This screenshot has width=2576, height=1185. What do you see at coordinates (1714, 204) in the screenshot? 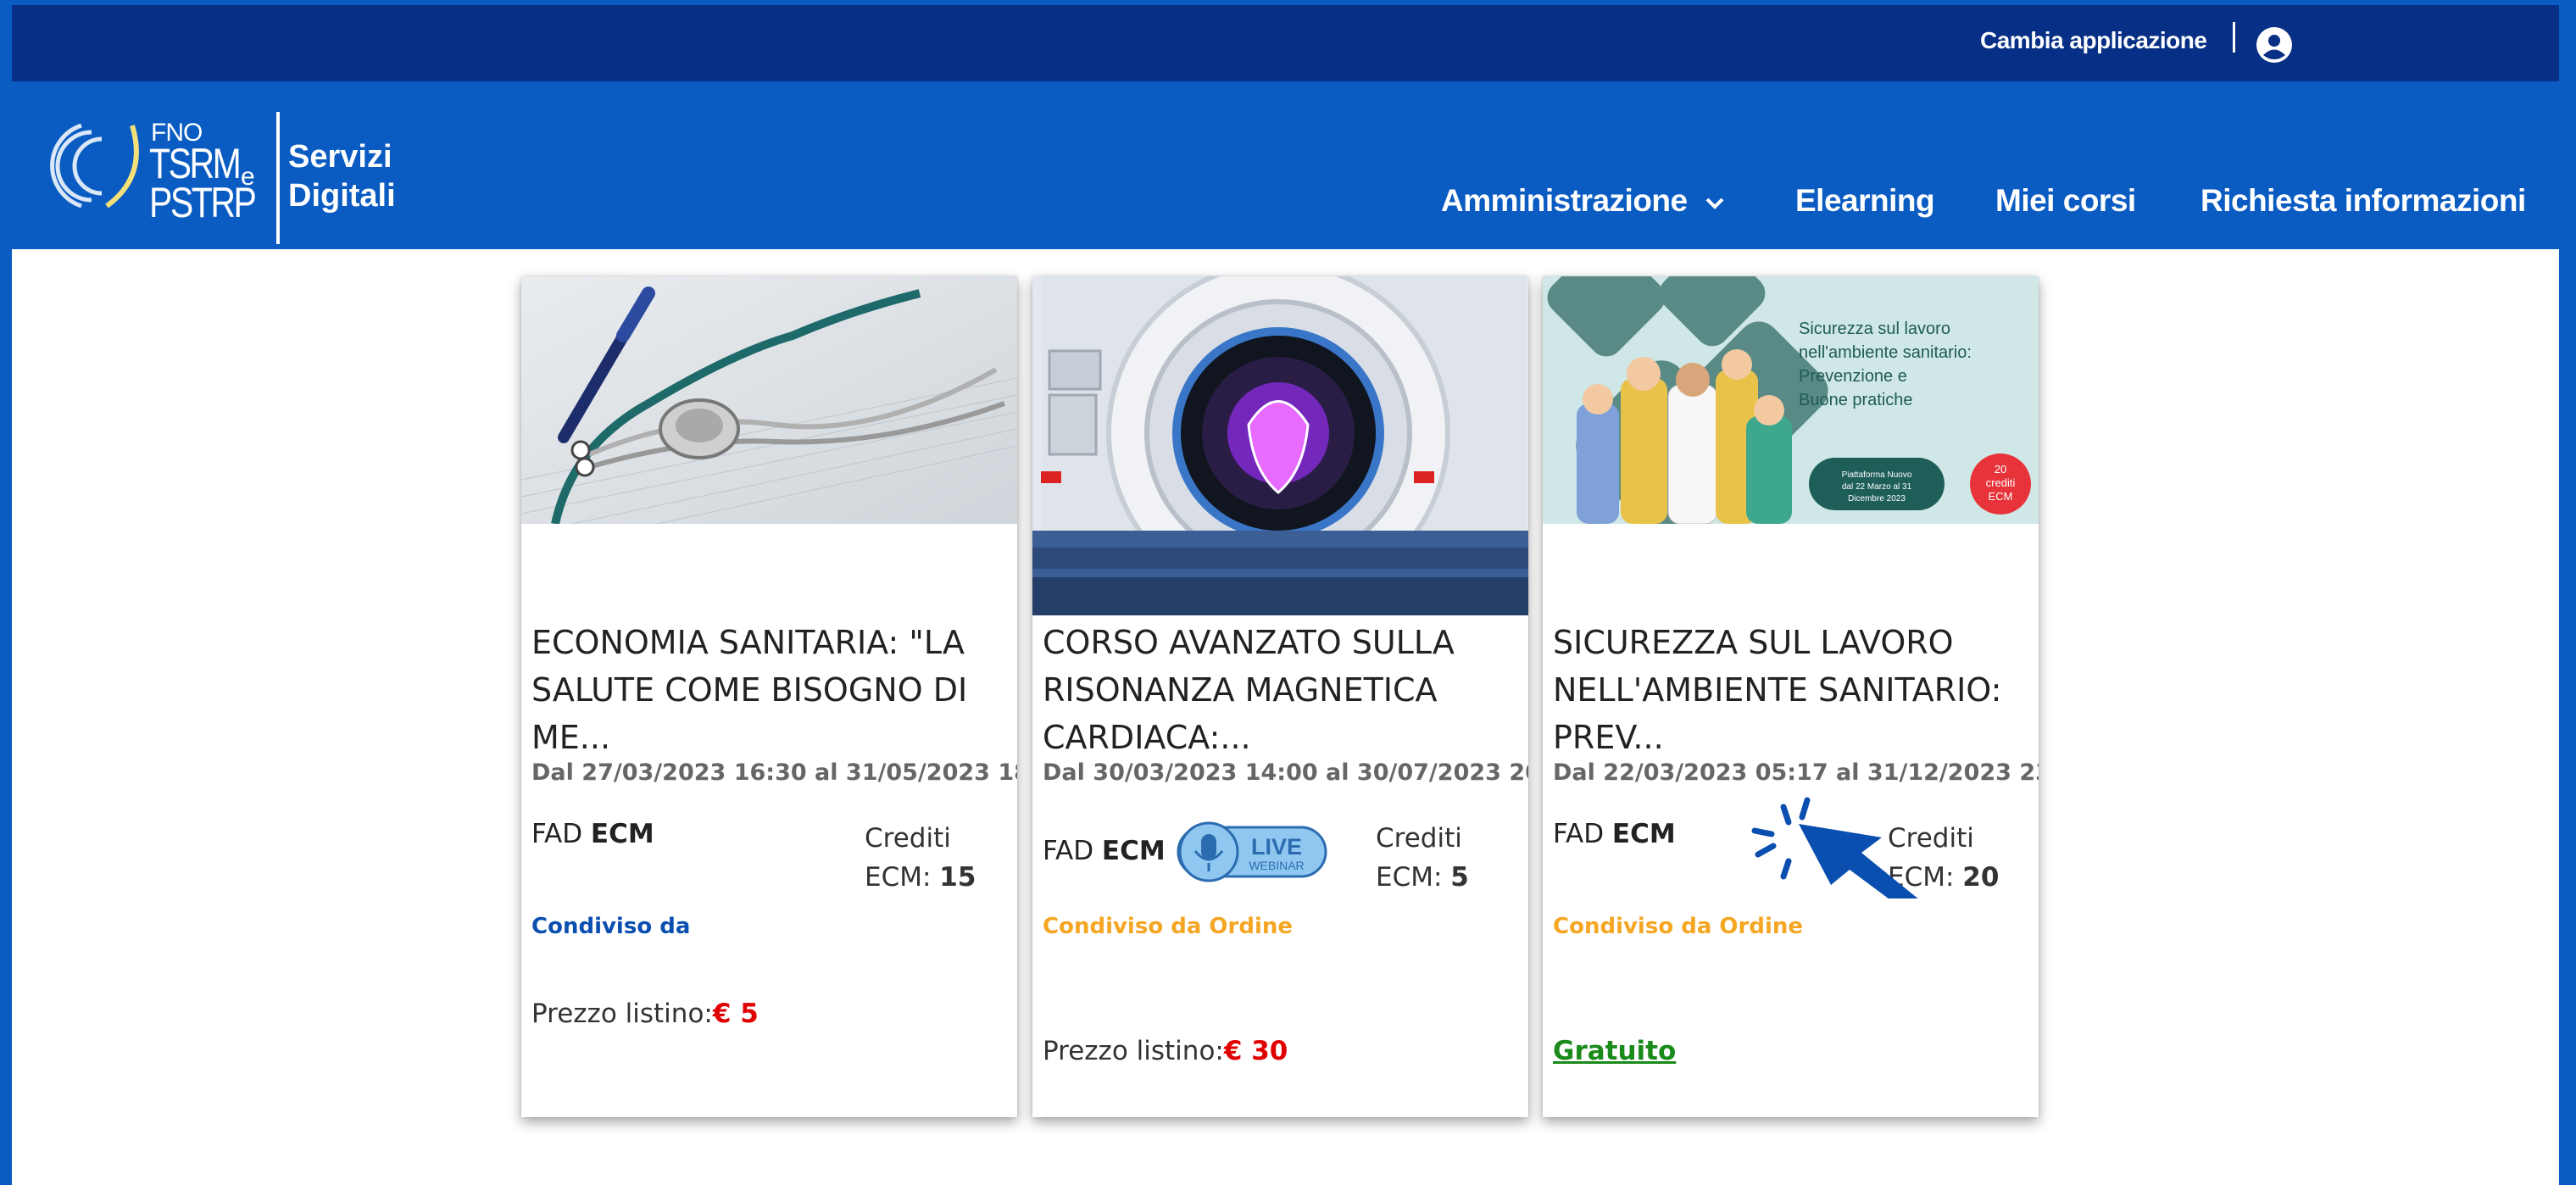
I see `chevron-down-icon` at bounding box center [1714, 204].